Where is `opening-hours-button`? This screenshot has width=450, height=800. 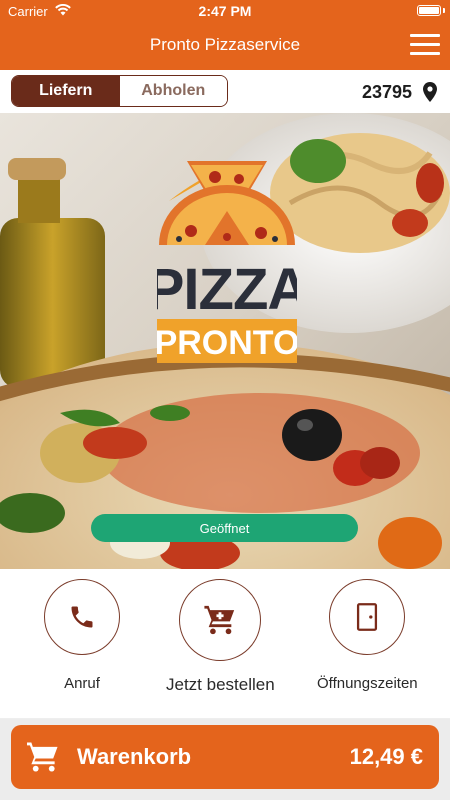 opening-hours-button is located at coordinates (367, 617).